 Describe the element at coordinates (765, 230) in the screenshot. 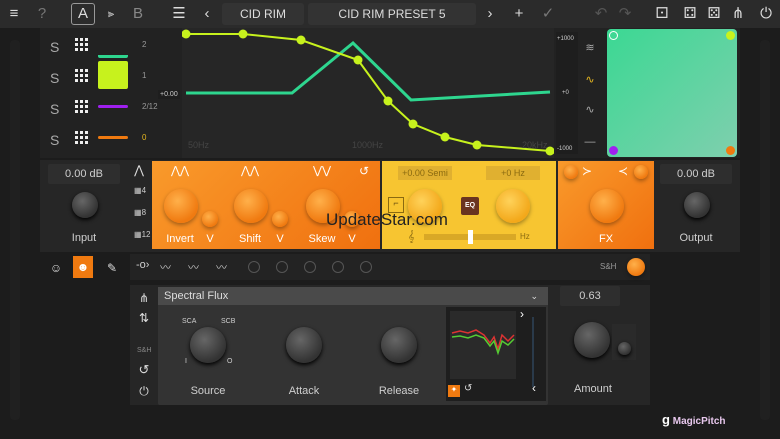

I see `right-edge` at that location.